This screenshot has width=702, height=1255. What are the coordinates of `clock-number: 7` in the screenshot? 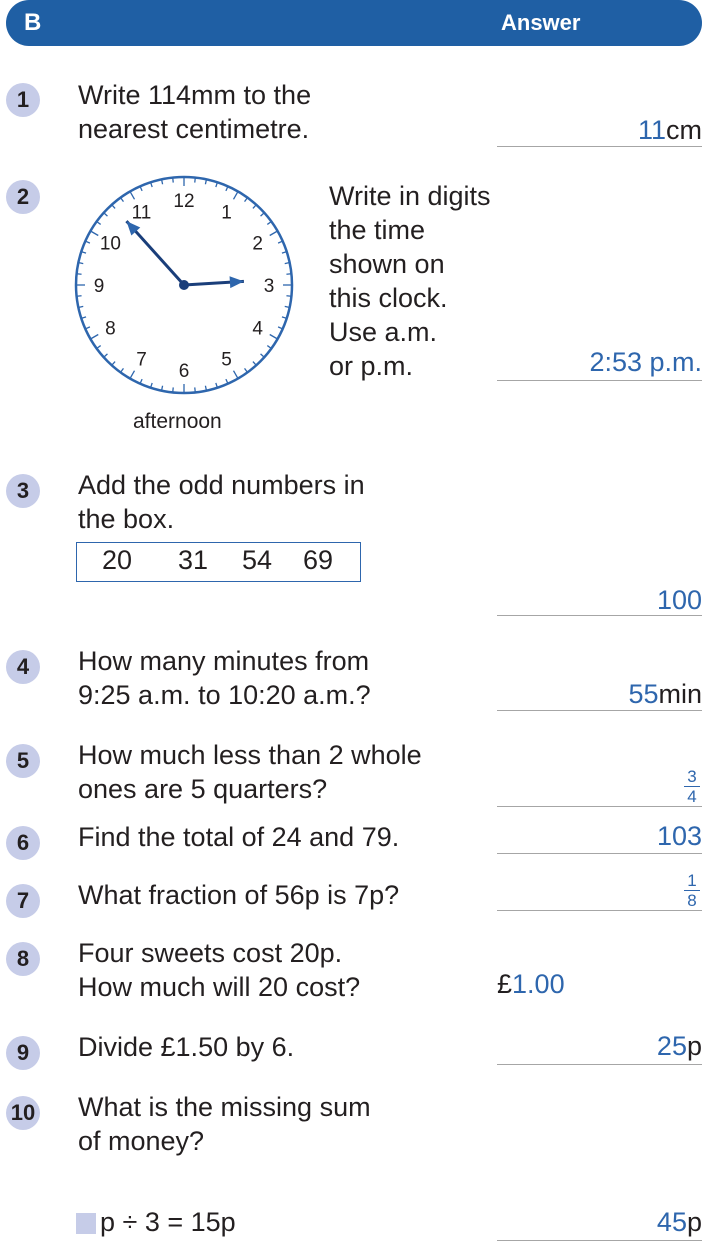 It's located at (141, 360).